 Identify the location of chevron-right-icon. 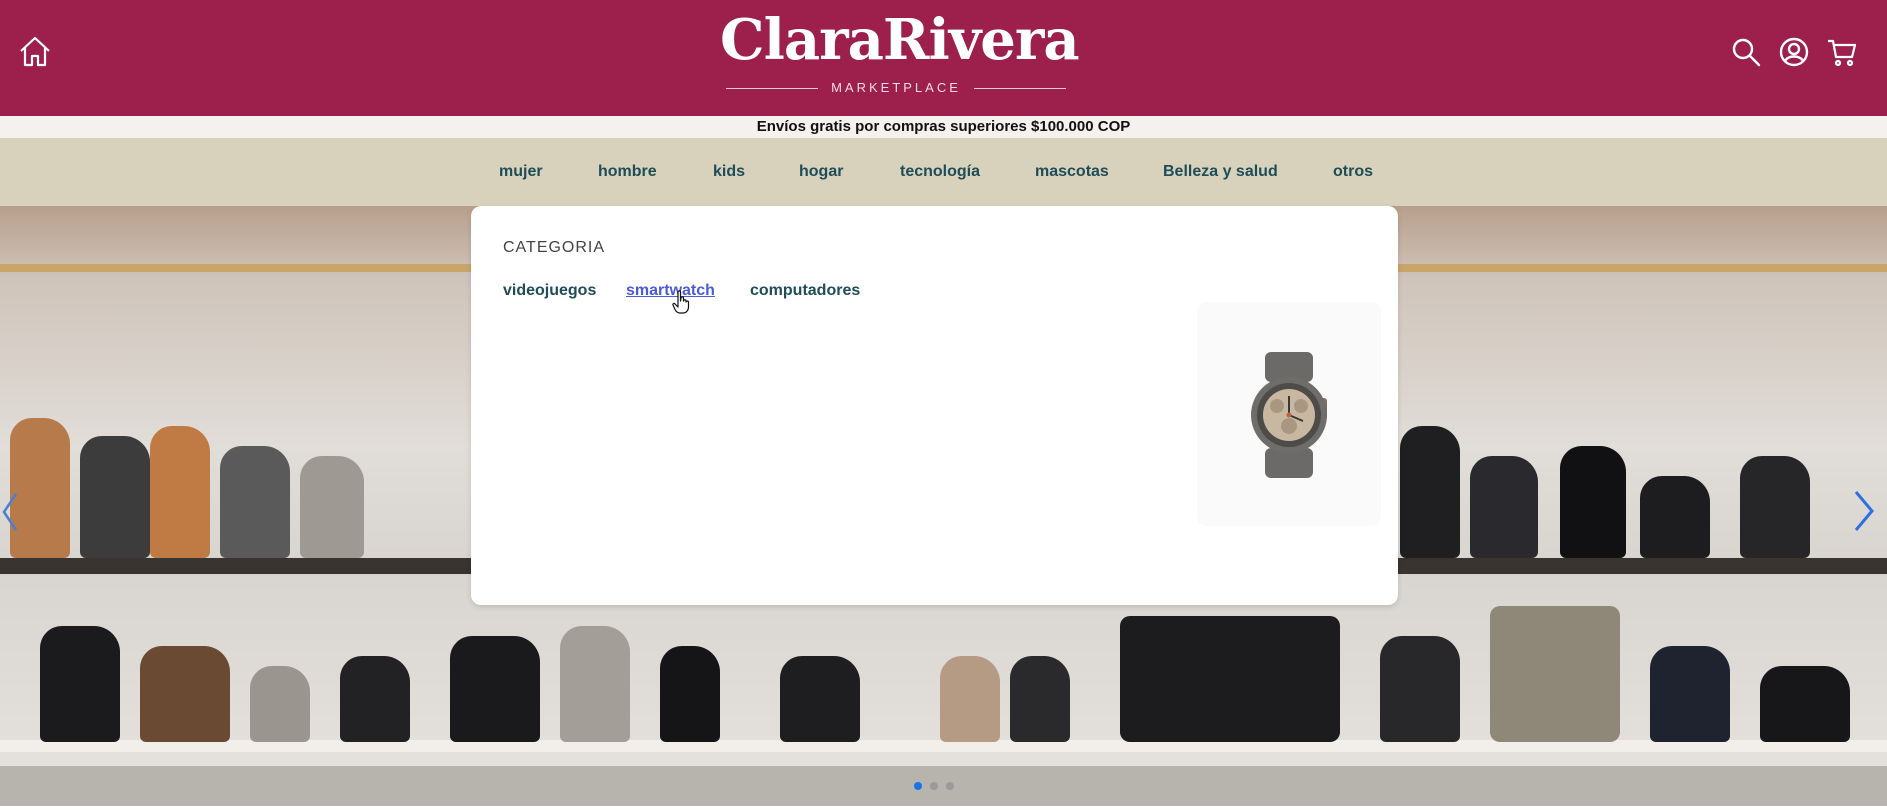
(1864, 511).